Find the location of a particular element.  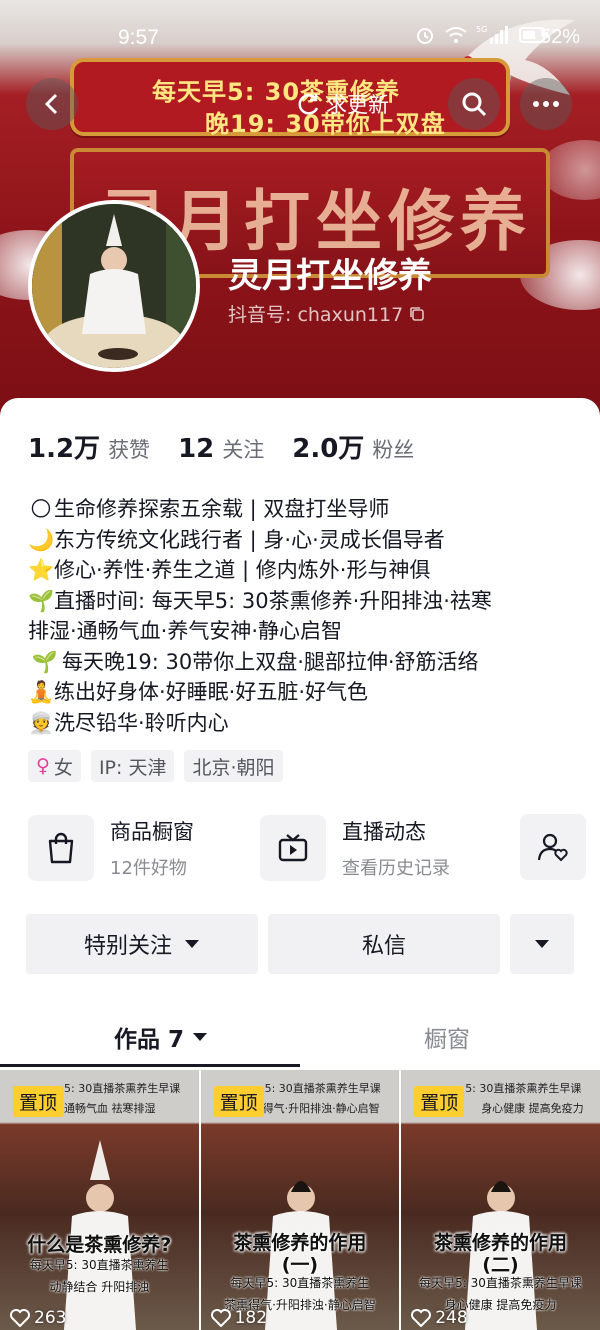

profile-tags: ♀ 女 IP: 天津 北京·朝阳 is located at coordinates (155, 766).